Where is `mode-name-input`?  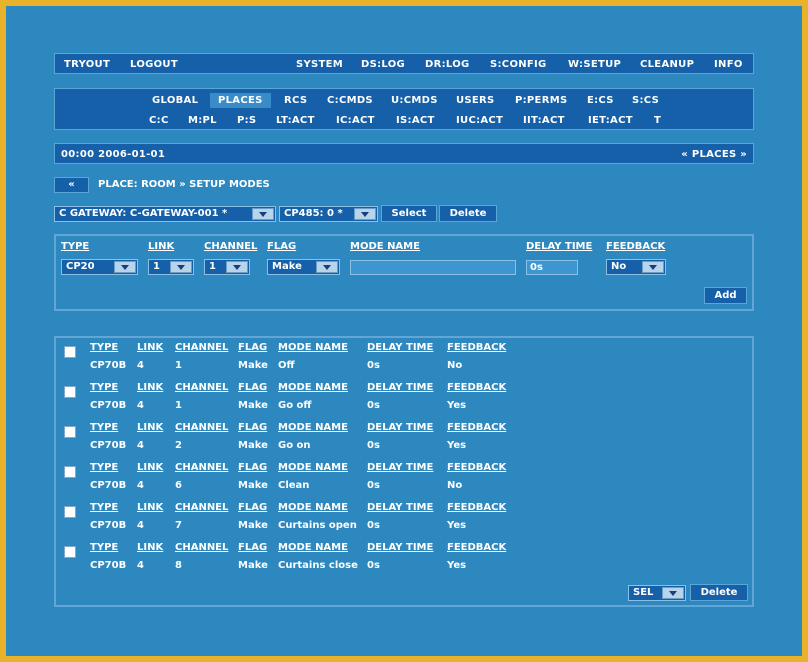 mode-name-input is located at coordinates (433, 267).